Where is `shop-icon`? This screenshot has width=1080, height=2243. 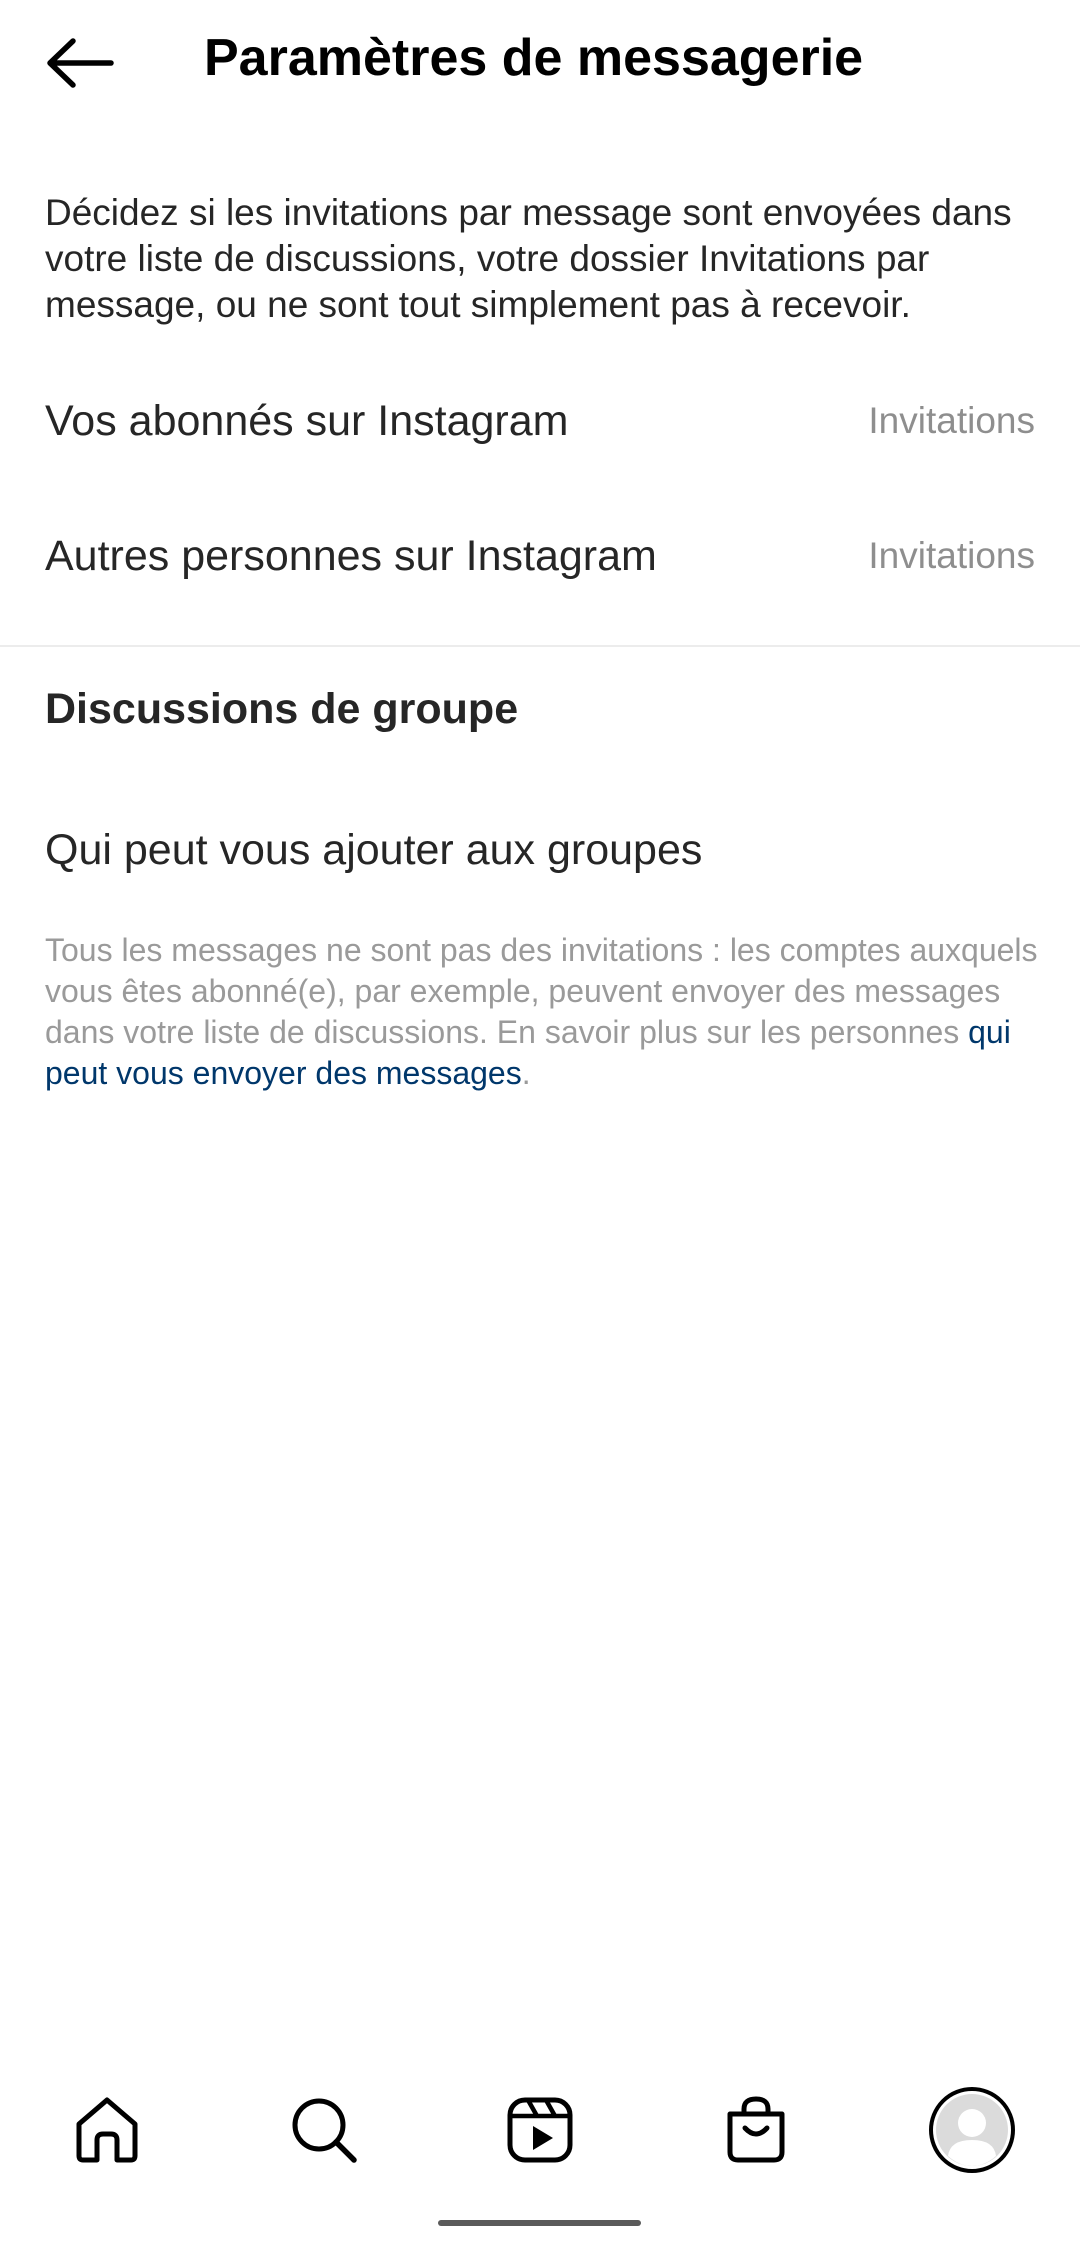 shop-icon is located at coordinates (756, 2129).